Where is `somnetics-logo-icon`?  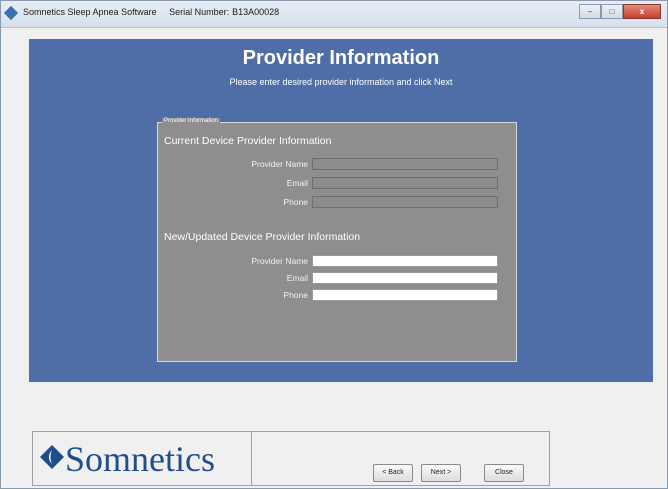 somnetics-logo-icon is located at coordinates (52, 457).